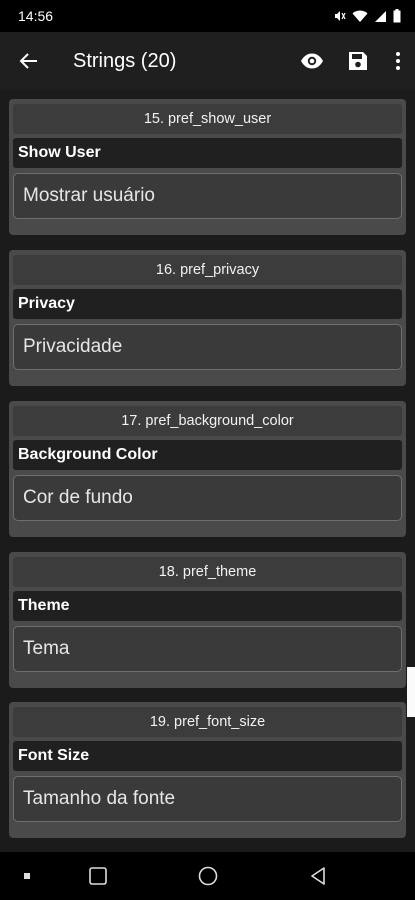 The height and width of the screenshot is (900, 415). Describe the element at coordinates (207, 196) in the screenshot. I see `translation-field: Mostrar usuário` at that location.